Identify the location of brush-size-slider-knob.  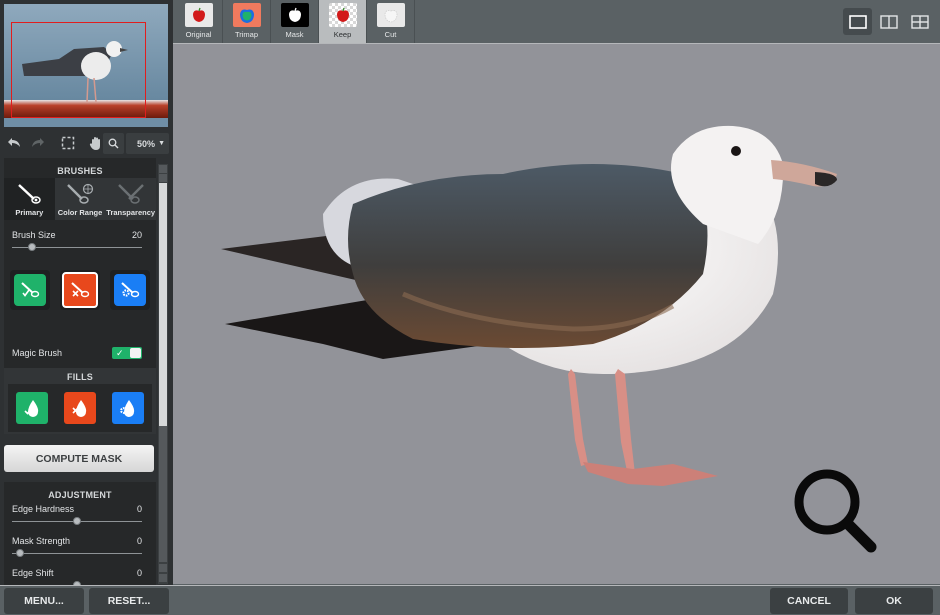
(31, 247).